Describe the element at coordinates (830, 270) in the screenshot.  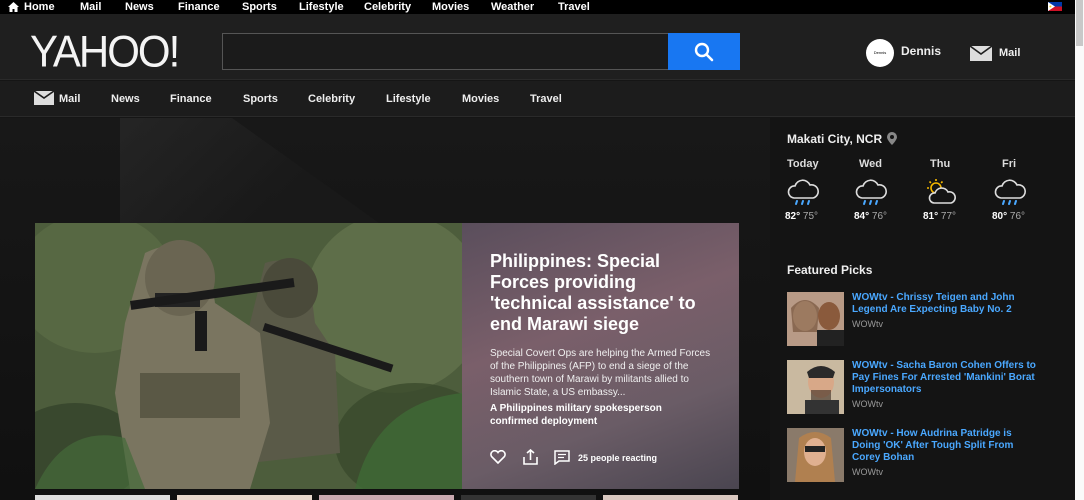
I see `featured-picks-heading: Featured Picks` at that location.